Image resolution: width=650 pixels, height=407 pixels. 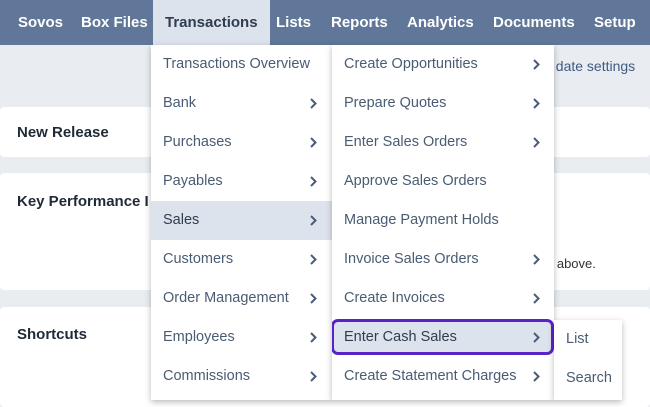 I want to click on menu-item-label: Search, so click(x=589, y=378).